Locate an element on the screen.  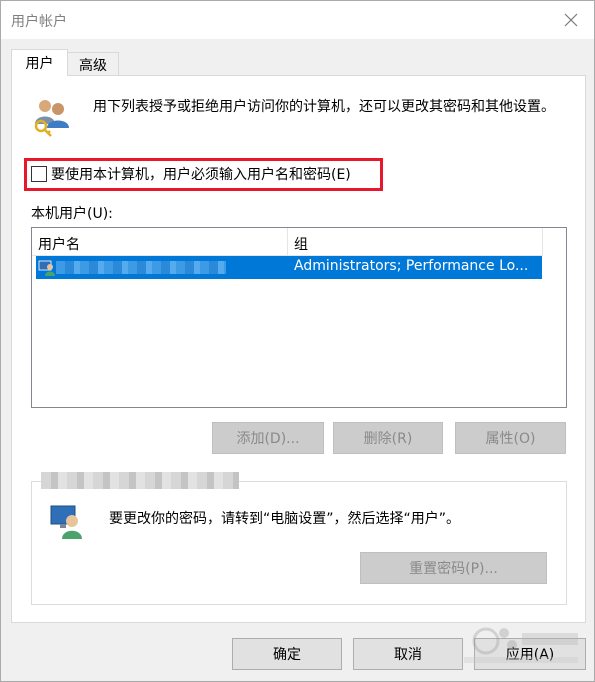
tab-advanced: 高级 is located at coordinates (93, 64).